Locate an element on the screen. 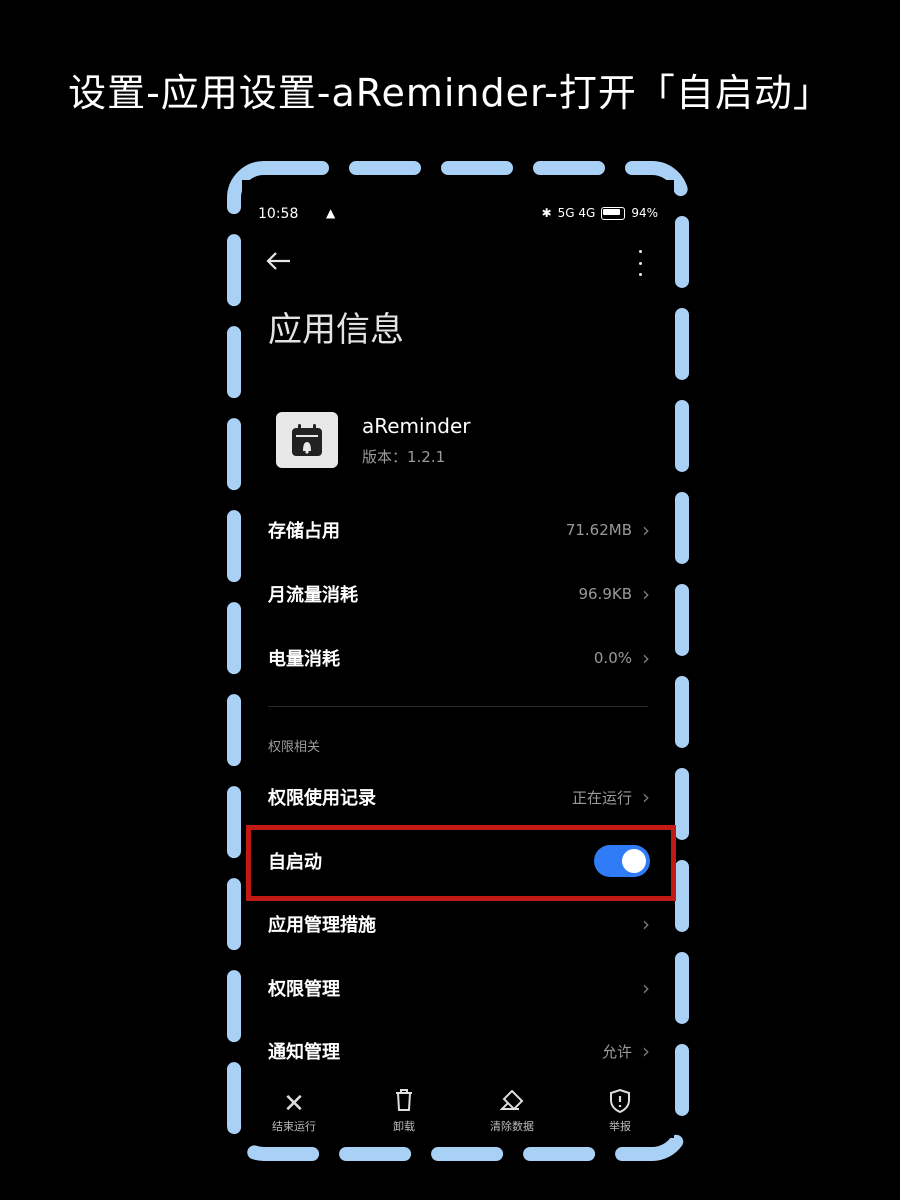 This screenshot has height=1200, width=900. battery-usage-label: 电量消耗 is located at coordinates (304, 659).